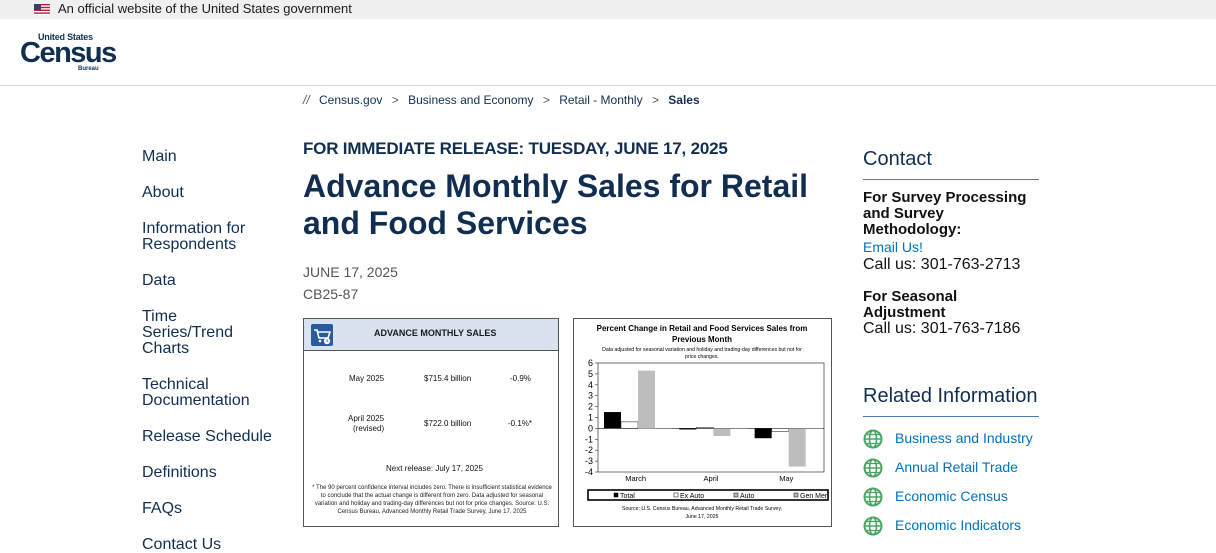 The width and height of the screenshot is (1216, 553). Describe the element at coordinates (956, 467) in the screenshot. I see `related-link-label: Annual Retail Trade` at that location.